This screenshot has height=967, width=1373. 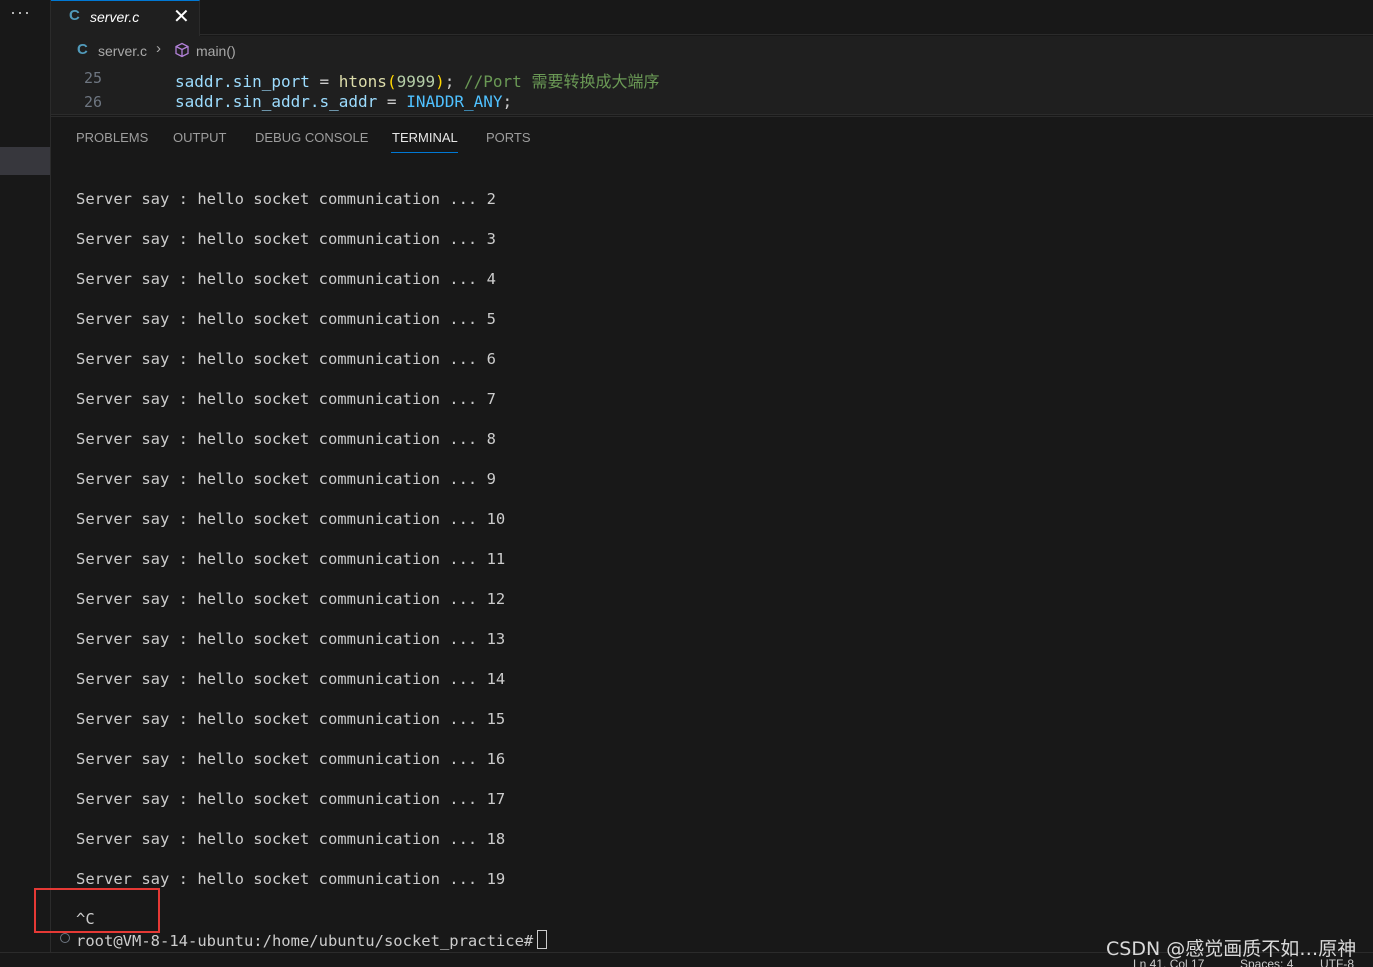 What do you see at coordinates (712, 102) in the screenshot?
I see `code-line: 26 saddr.sin_addr.s_addr = INADDR_ANY;` at bounding box center [712, 102].